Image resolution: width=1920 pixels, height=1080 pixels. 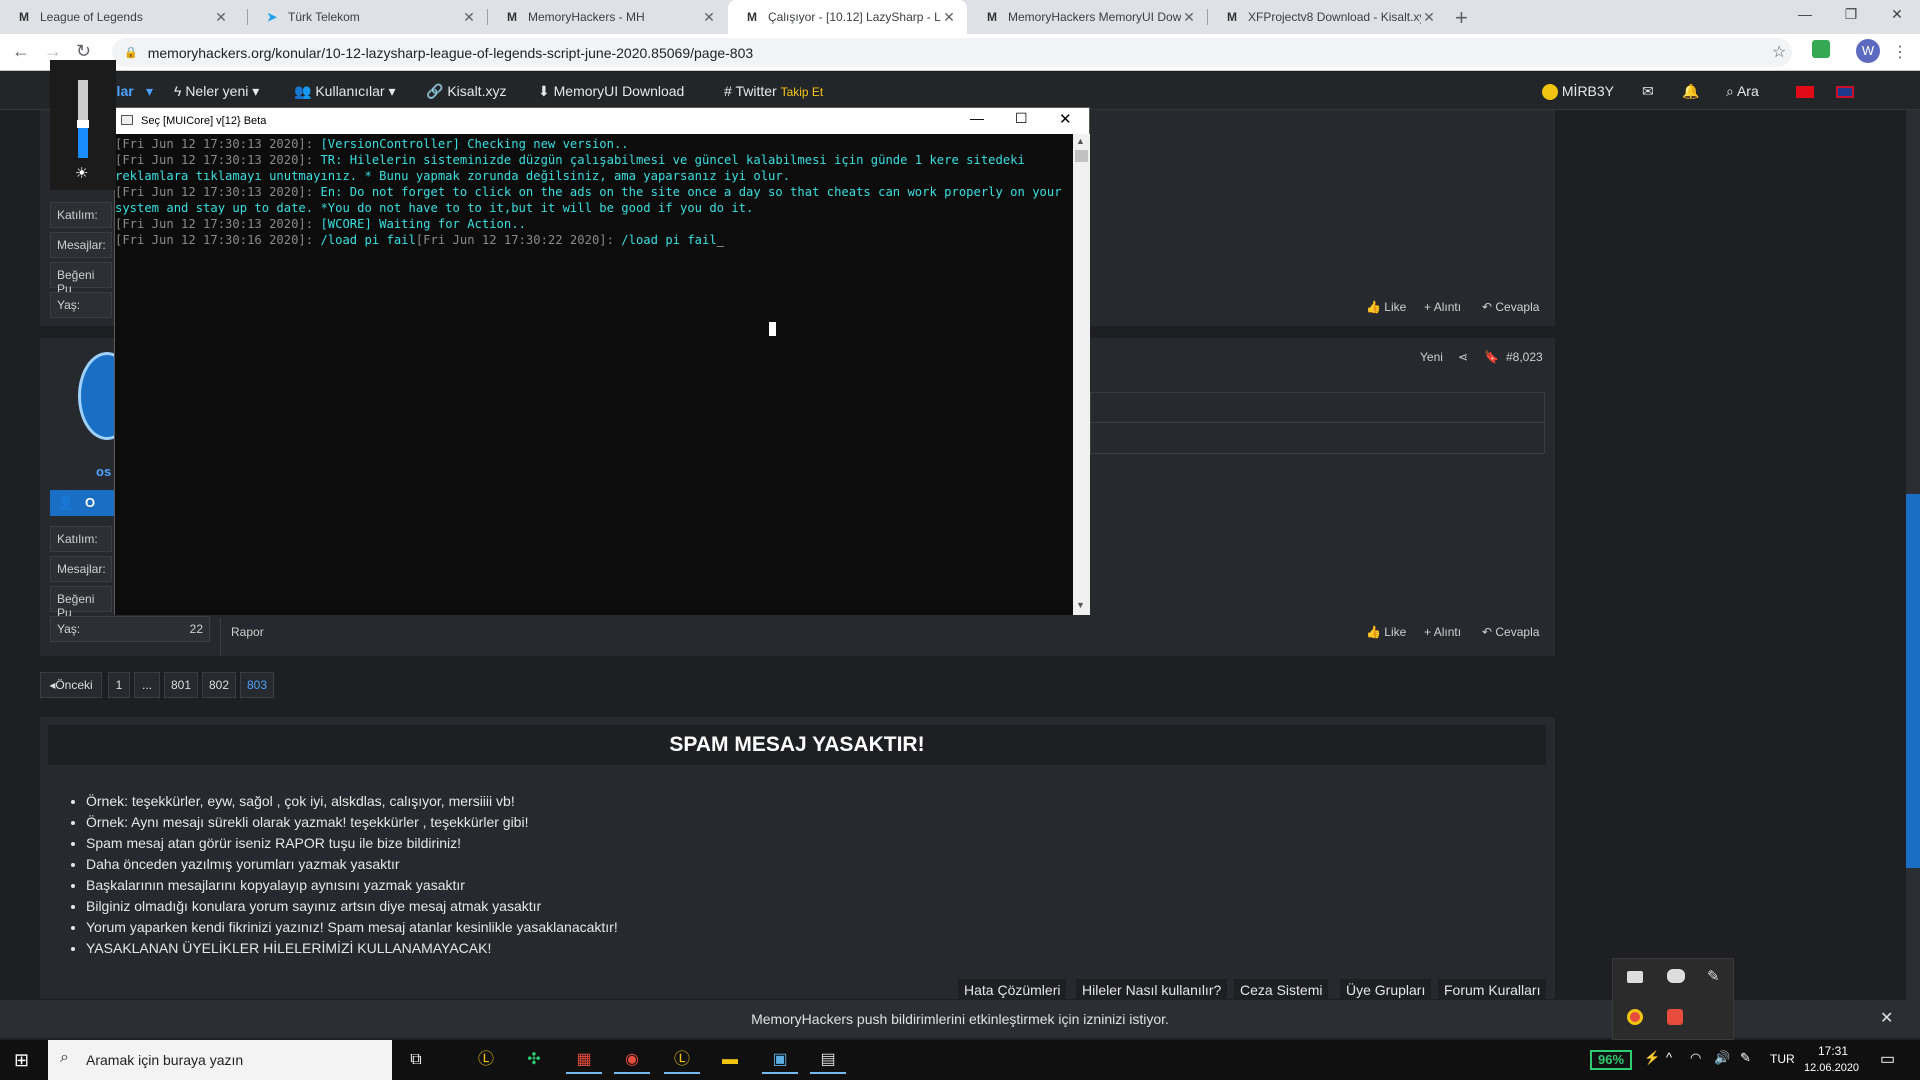 I want to click on english-flag-icon, so click(x=1845, y=92).